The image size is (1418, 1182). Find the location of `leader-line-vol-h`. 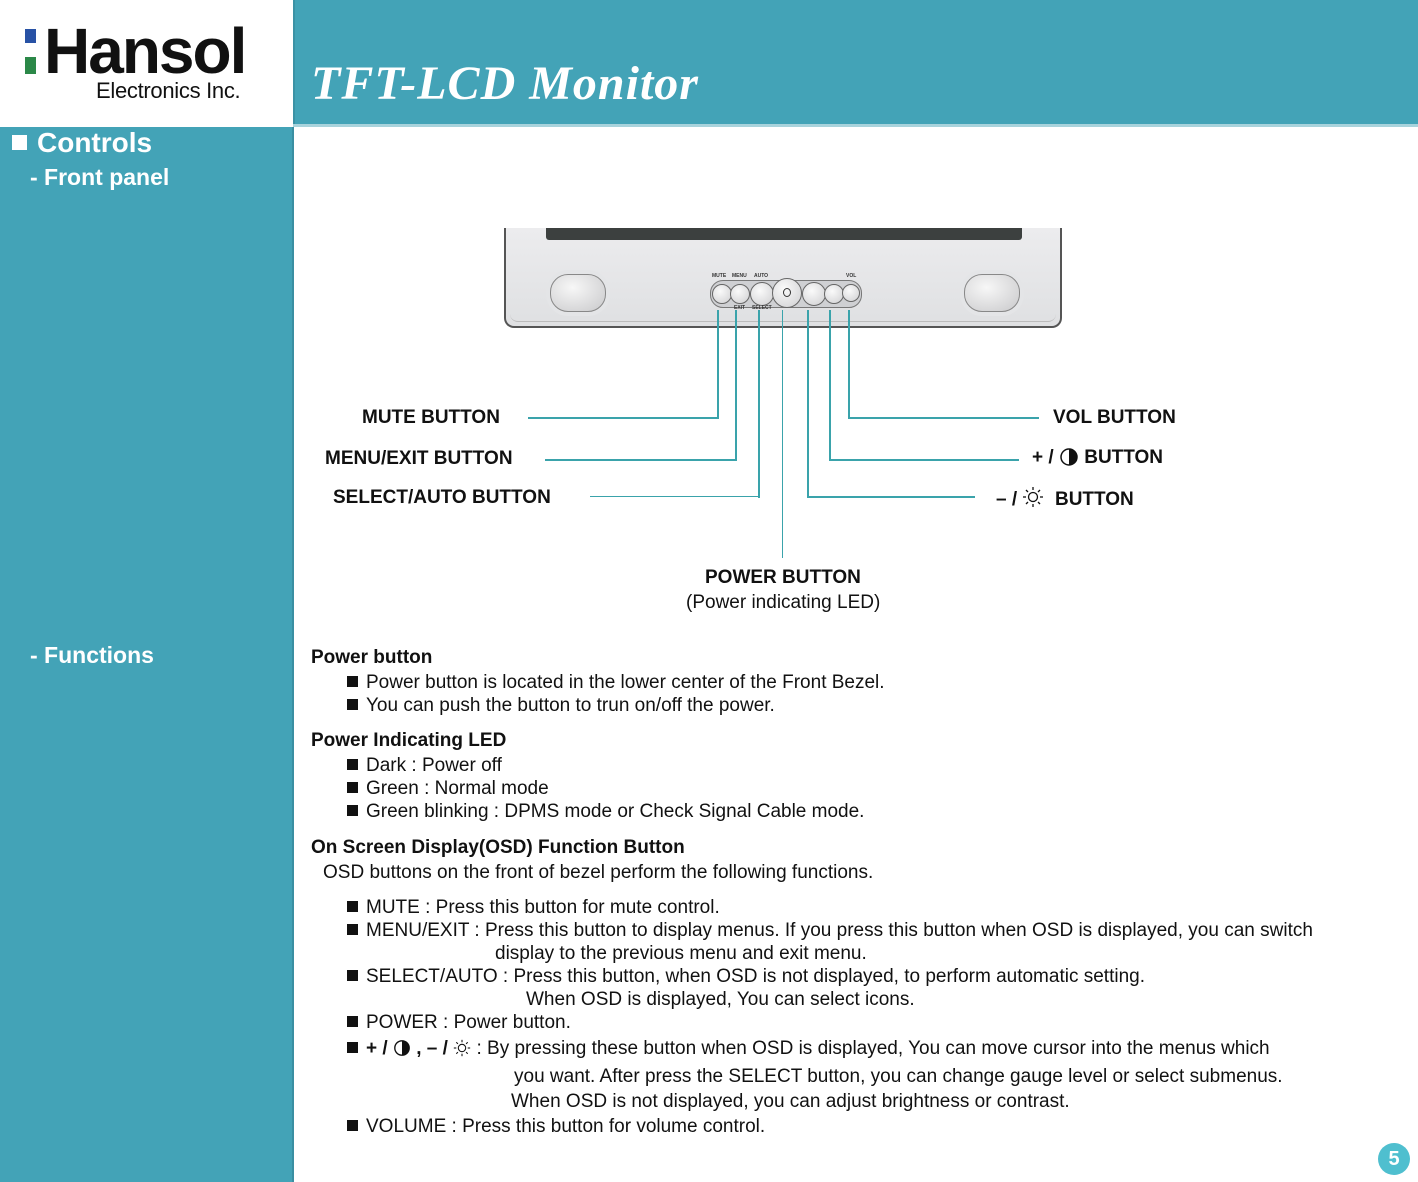

leader-line-vol-h is located at coordinates (943, 418).